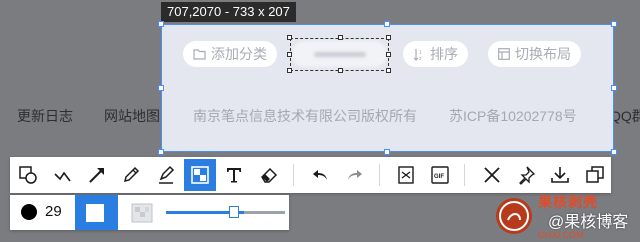  I want to click on resize-handle-se, so click(614, 152).